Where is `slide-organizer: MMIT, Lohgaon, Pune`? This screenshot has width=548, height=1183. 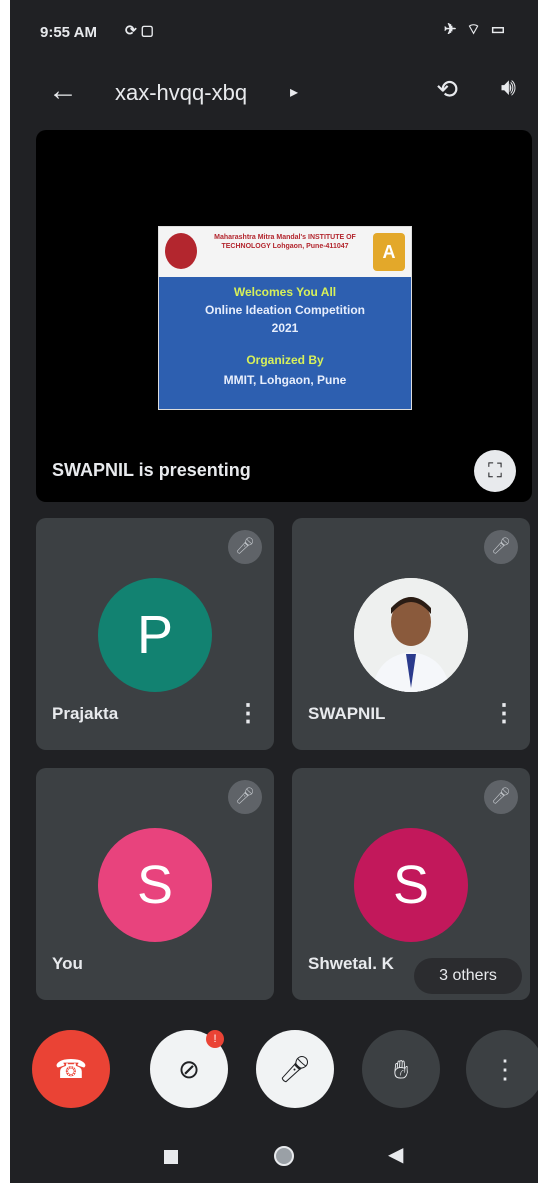
slide-organizer: MMIT, Lohgaon, Pune is located at coordinates (285, 380).